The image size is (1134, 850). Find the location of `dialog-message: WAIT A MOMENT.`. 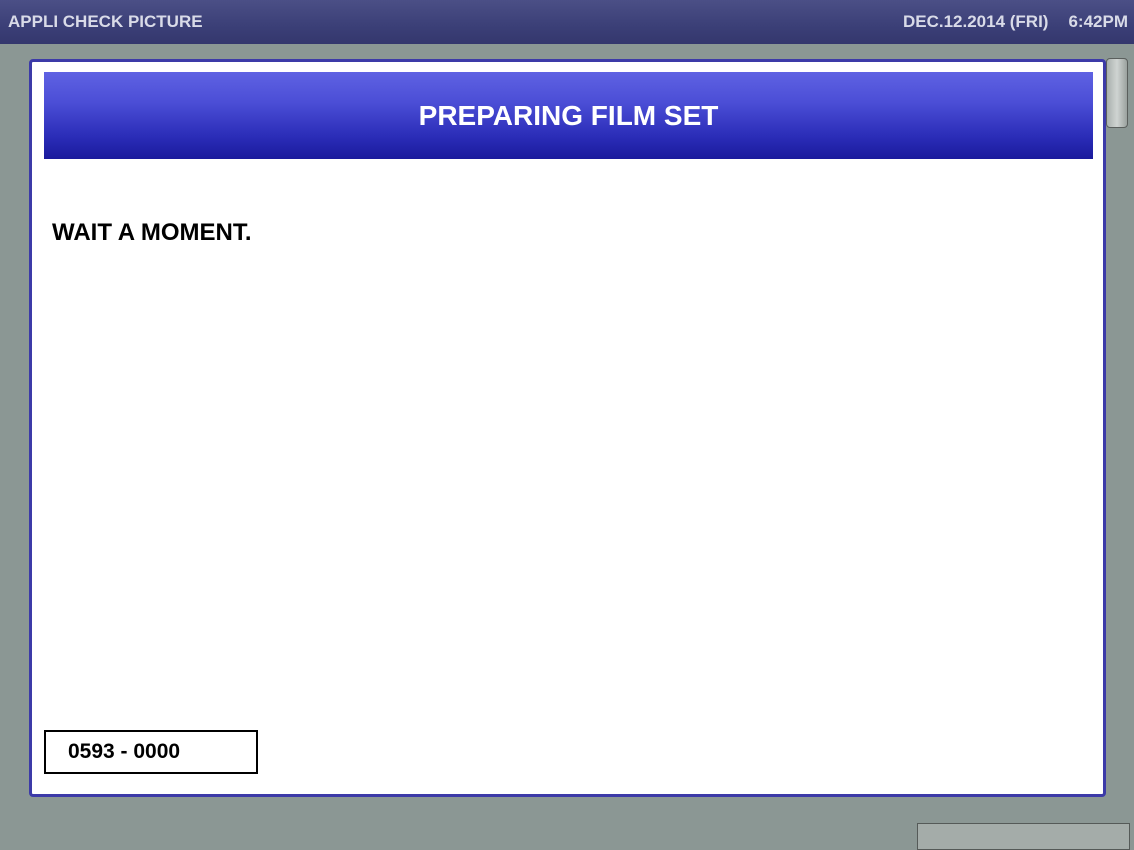

dialog-message: WAIT A MOMENT. is located at coordinates (152, 232).